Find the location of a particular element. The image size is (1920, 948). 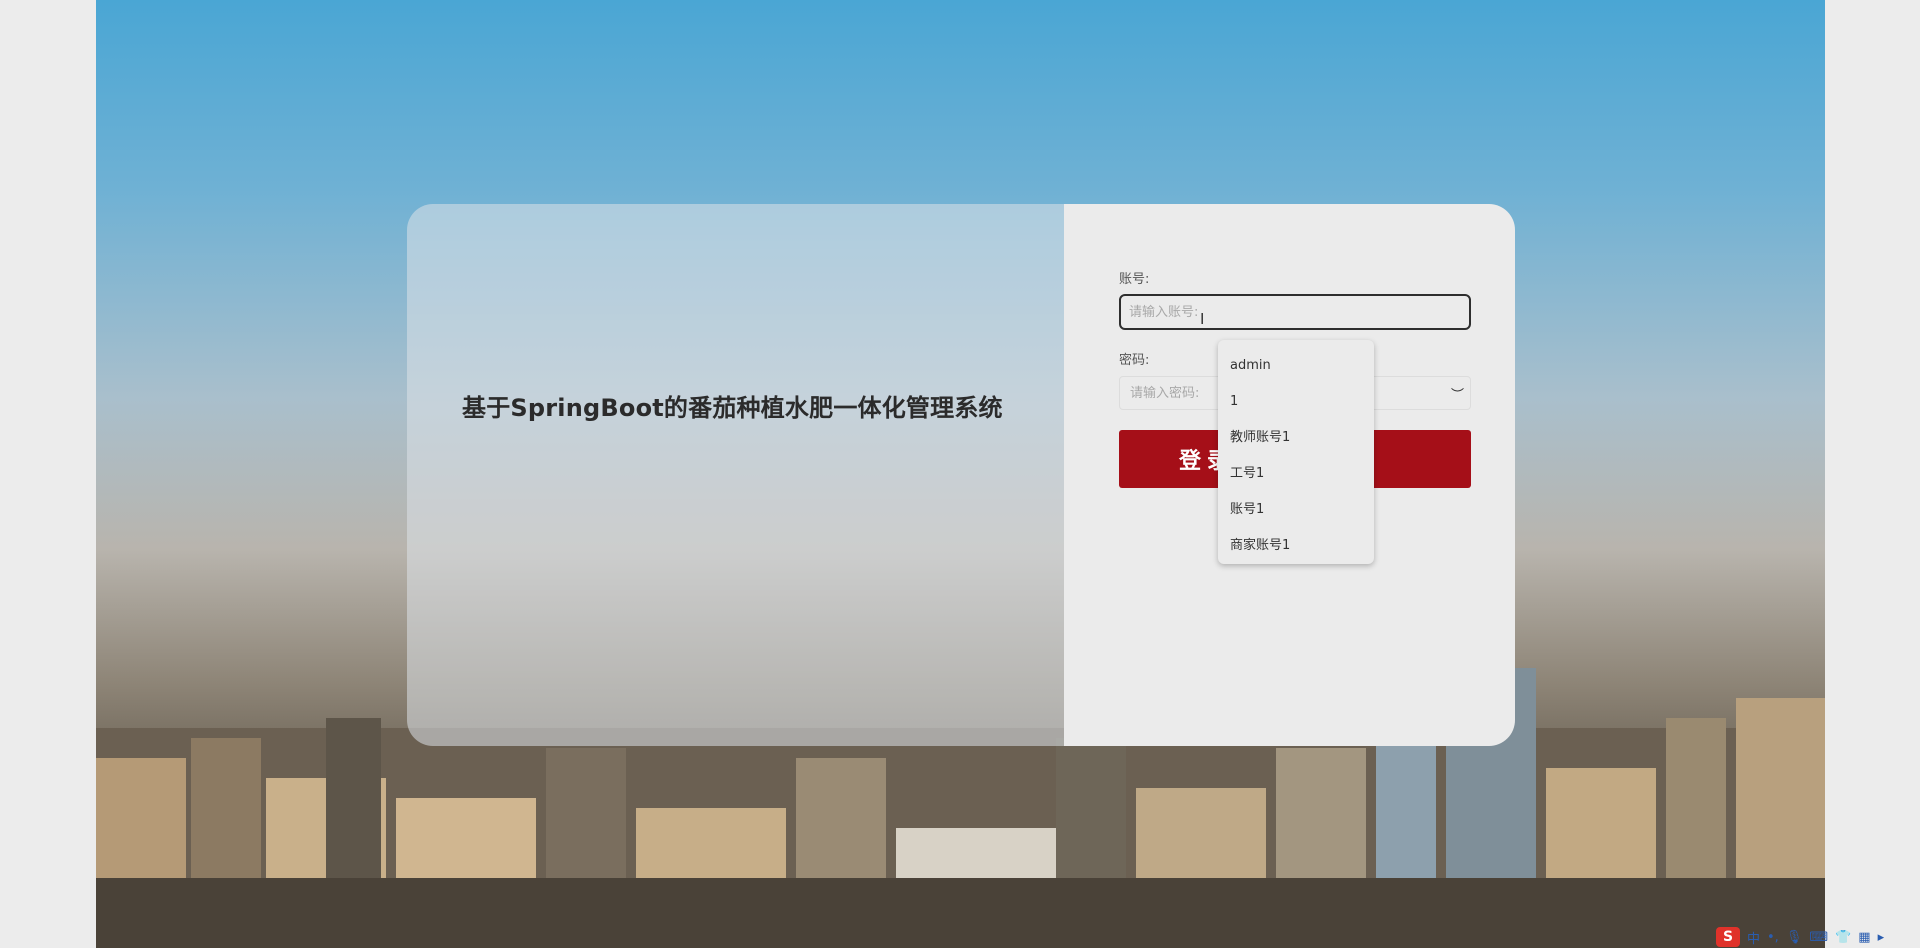

account-autocomplete-dropdown: admin 1 教师账号1 工号1 账号1 商家账号1 is located at coordinates (1296, 452).